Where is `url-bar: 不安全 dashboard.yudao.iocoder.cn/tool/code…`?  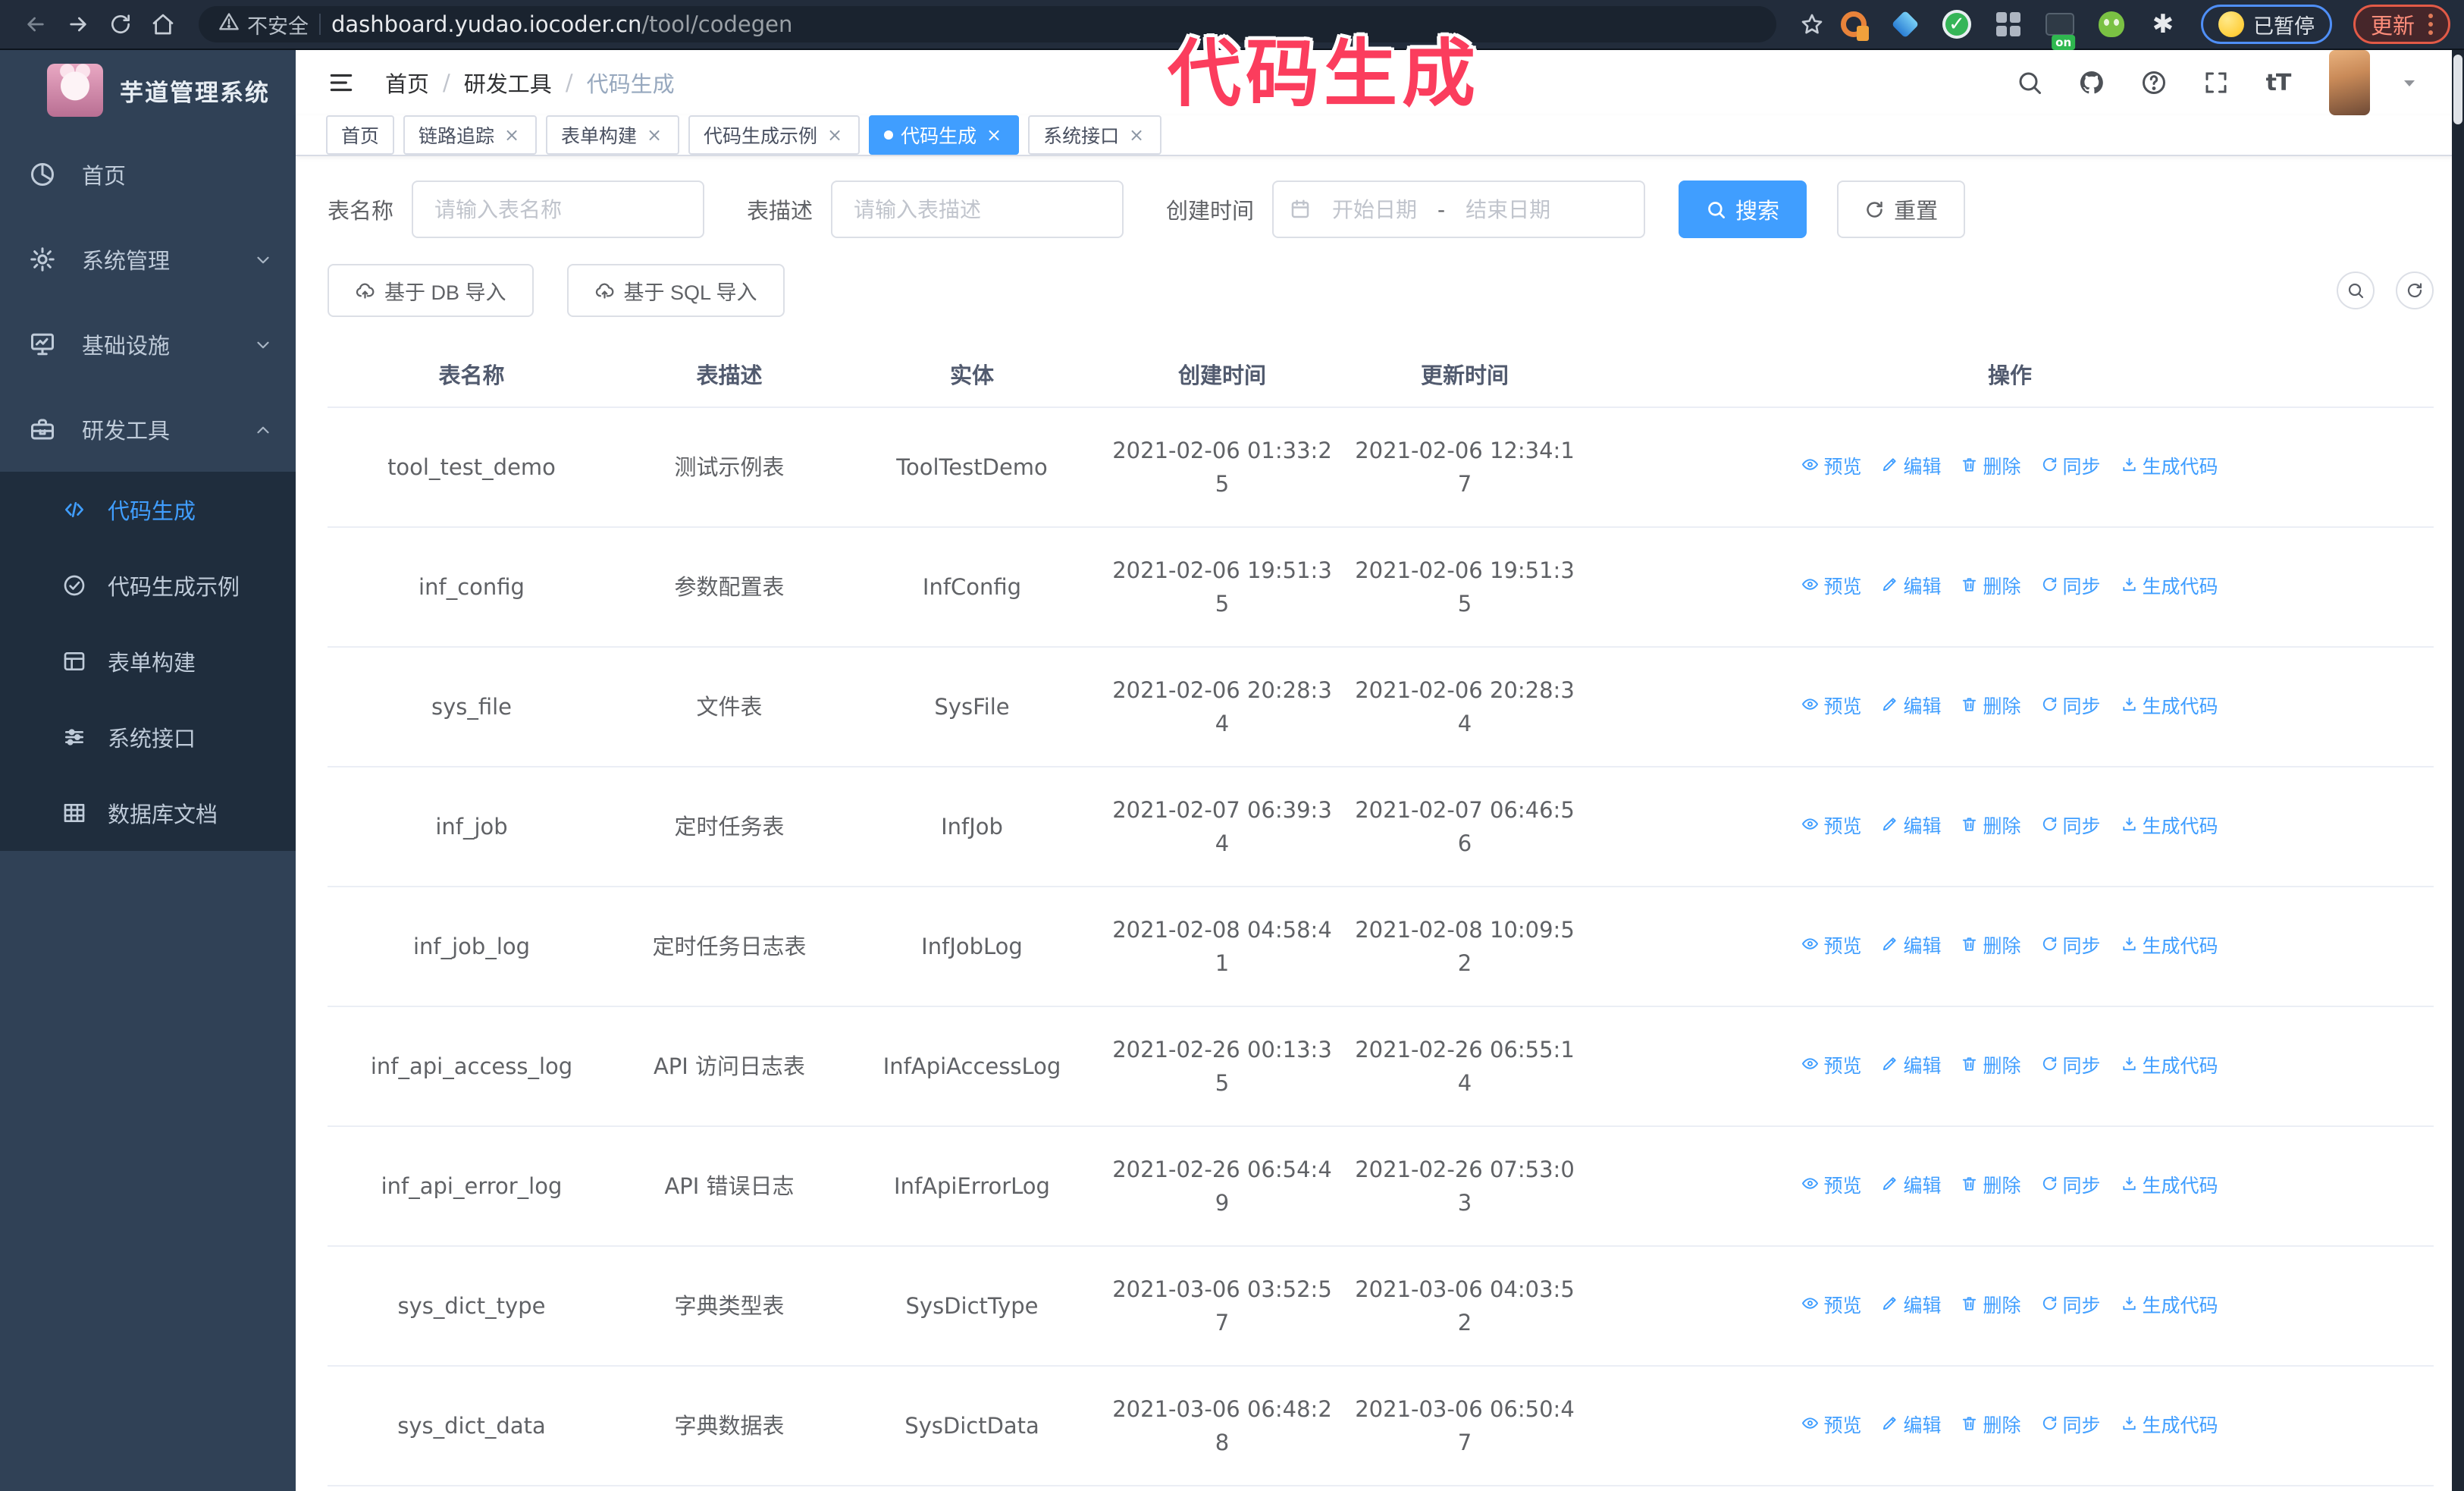
url-bar: 不安全 dashboard.yudao.iocoder.cn/tool/code… is located at coordinates (987, 24).